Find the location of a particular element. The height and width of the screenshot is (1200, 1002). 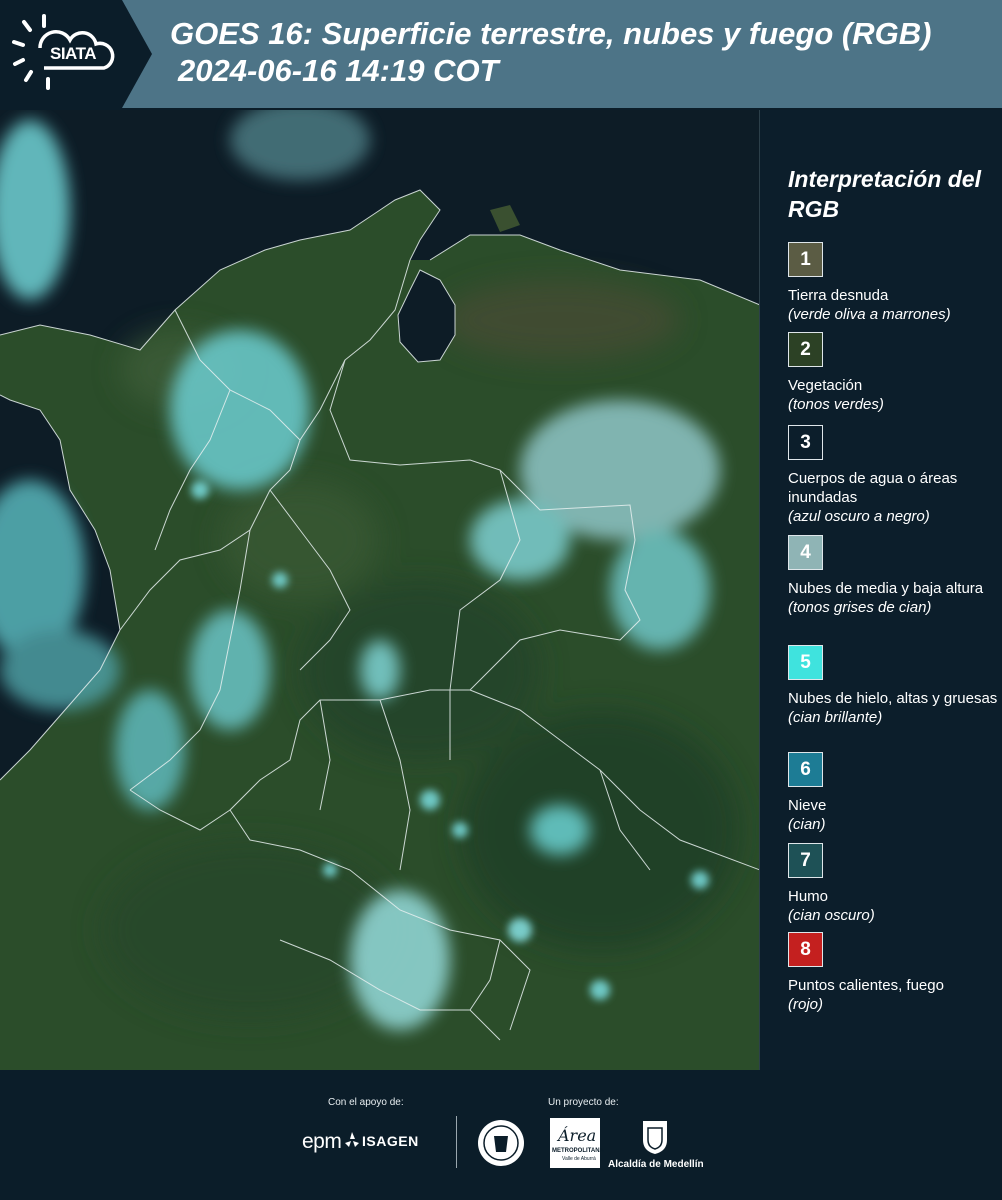

legend-title: Interpretación del RGB is located at coordinates (884, 194).